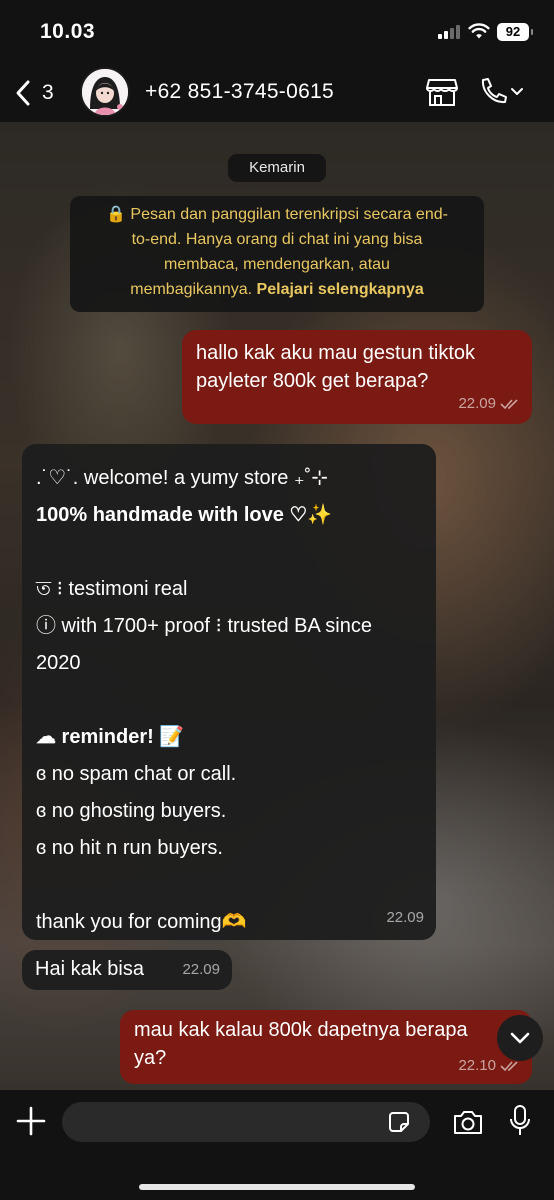  I want to click on contact-name: +62 851-3745-0615, so click(239, 92).